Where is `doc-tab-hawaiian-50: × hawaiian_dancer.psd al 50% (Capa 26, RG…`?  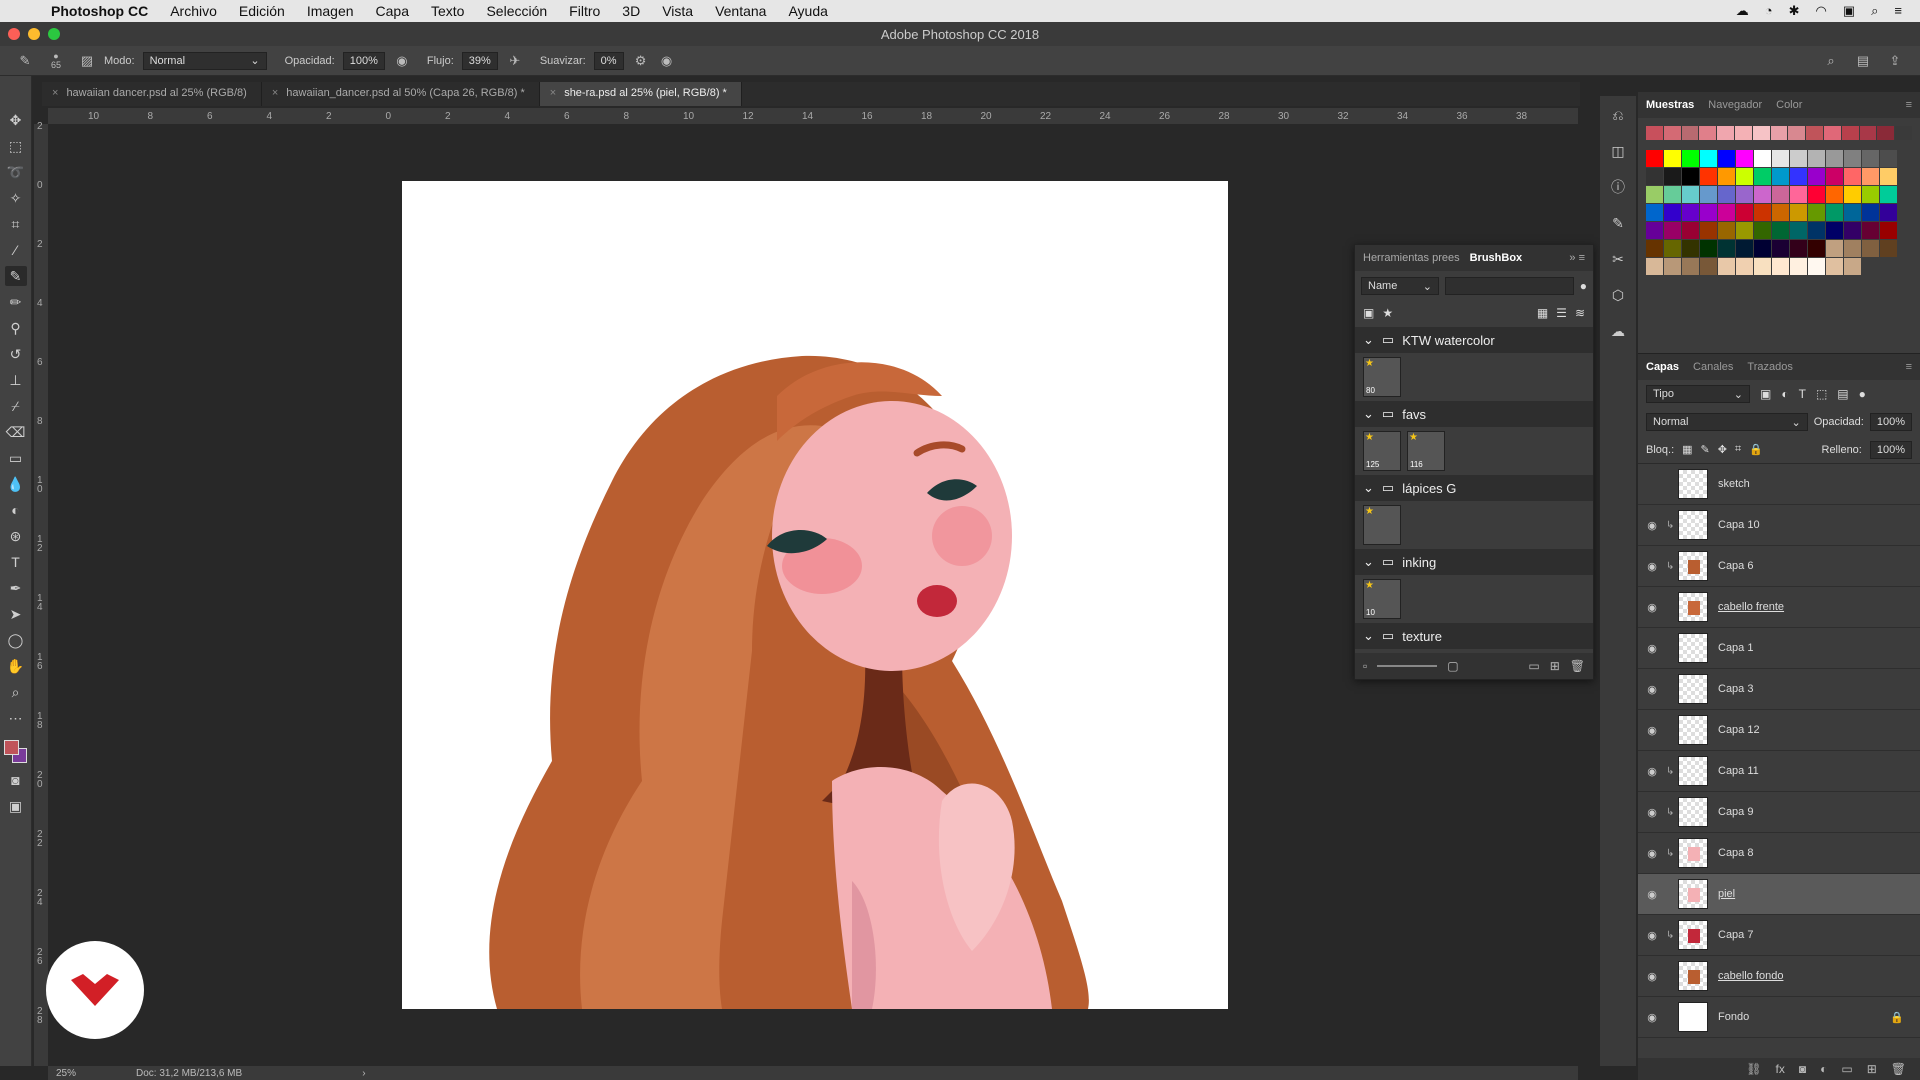
doc-tab-hawaiian-50: × hawaiian_dancer.psd al 50% (Capa 26, RG… is located at coordinates (401, 94).